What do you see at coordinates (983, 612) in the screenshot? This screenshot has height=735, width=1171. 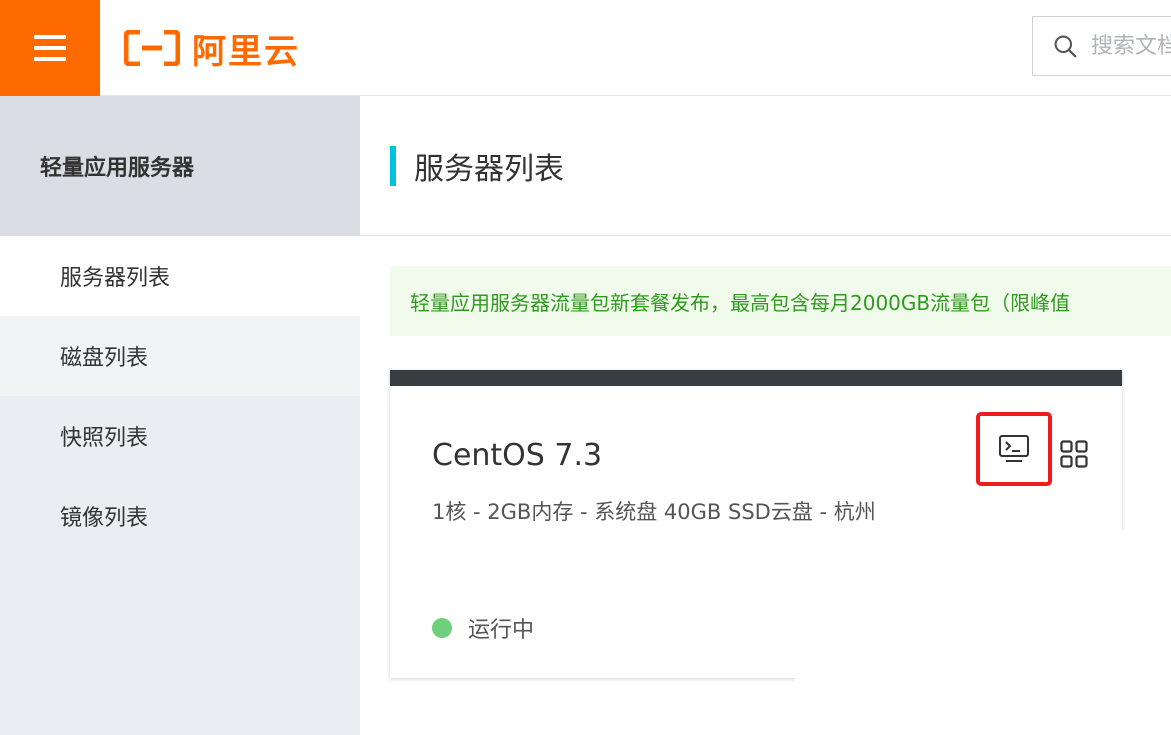 I see `redacted-area` at bounding box center [983, 612].